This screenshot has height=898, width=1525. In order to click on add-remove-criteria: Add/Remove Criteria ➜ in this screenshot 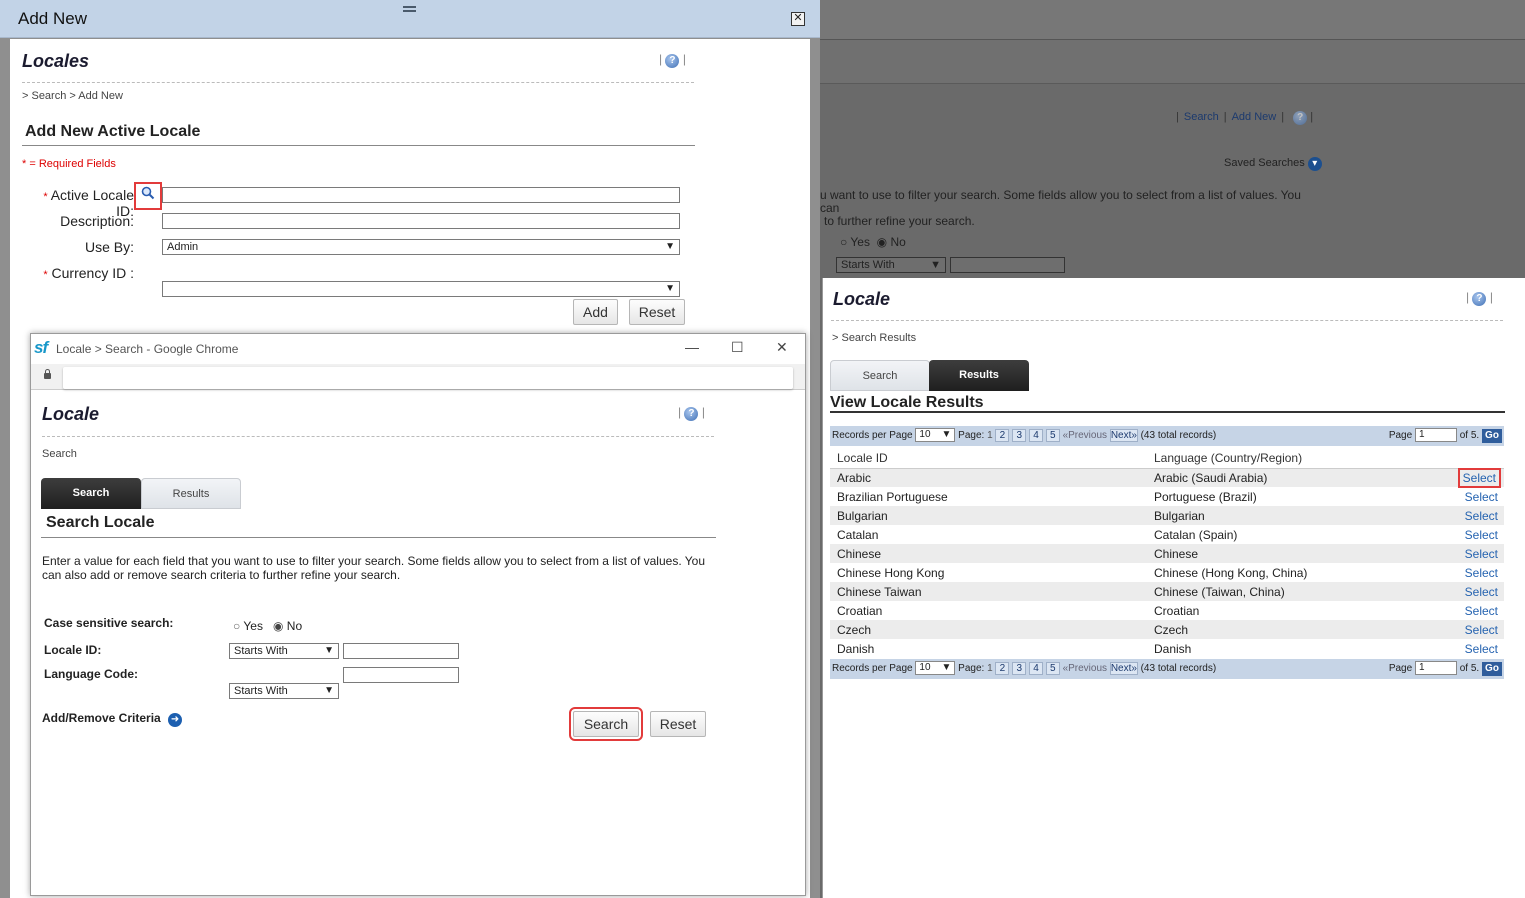, I will do `click(112, 719)`.